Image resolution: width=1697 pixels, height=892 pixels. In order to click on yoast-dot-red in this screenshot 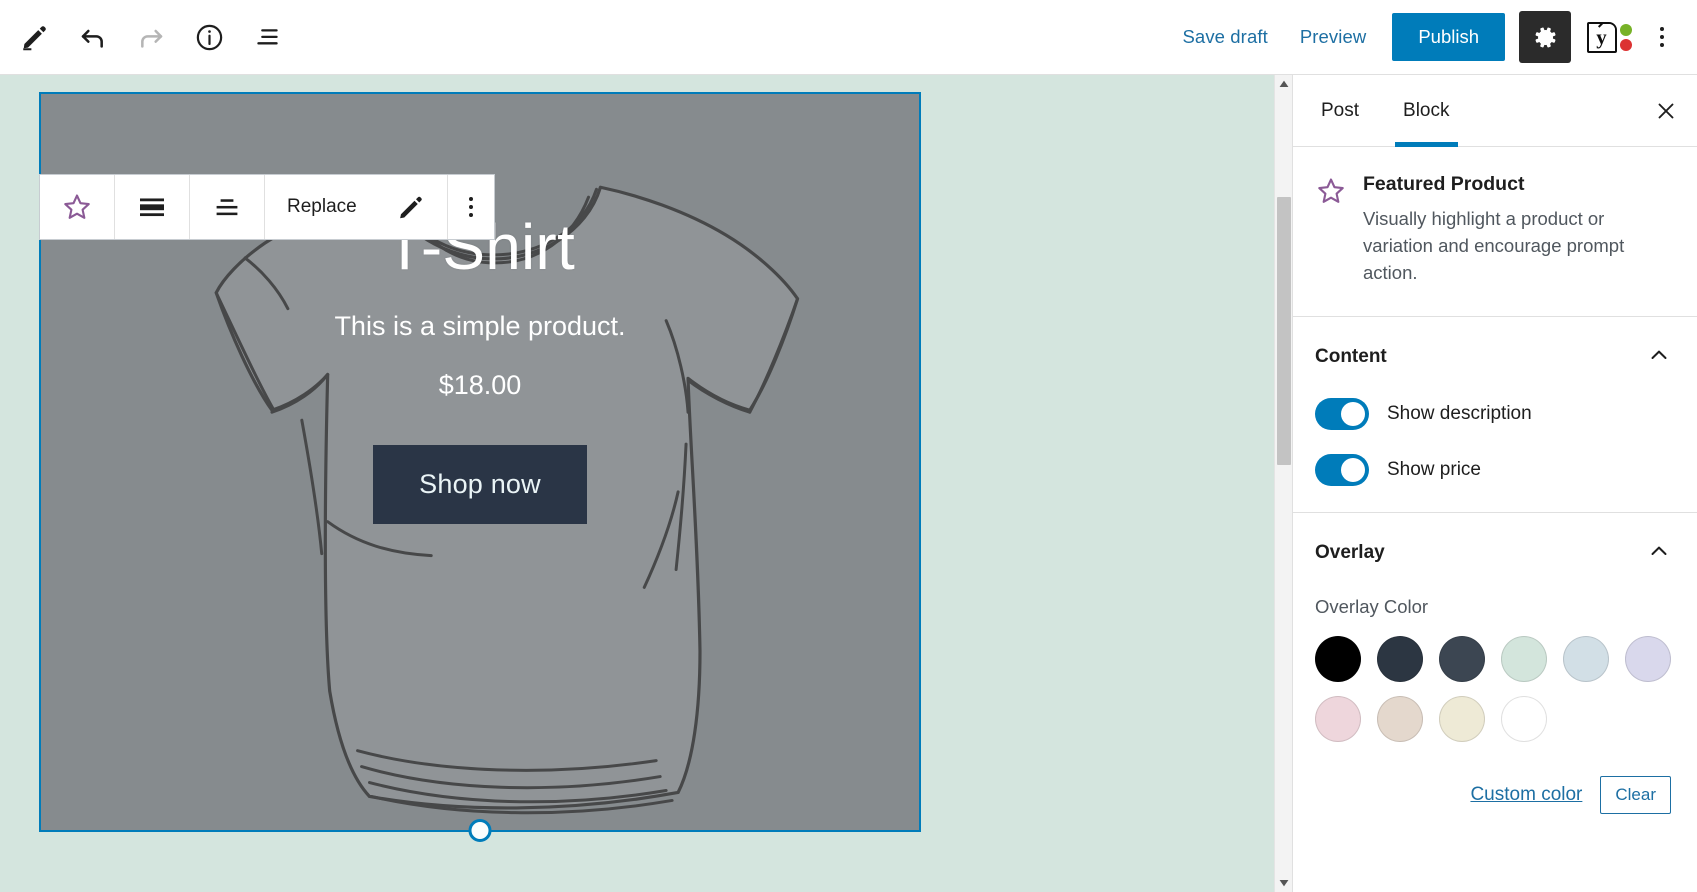, I will do `click(1625, 44)`.